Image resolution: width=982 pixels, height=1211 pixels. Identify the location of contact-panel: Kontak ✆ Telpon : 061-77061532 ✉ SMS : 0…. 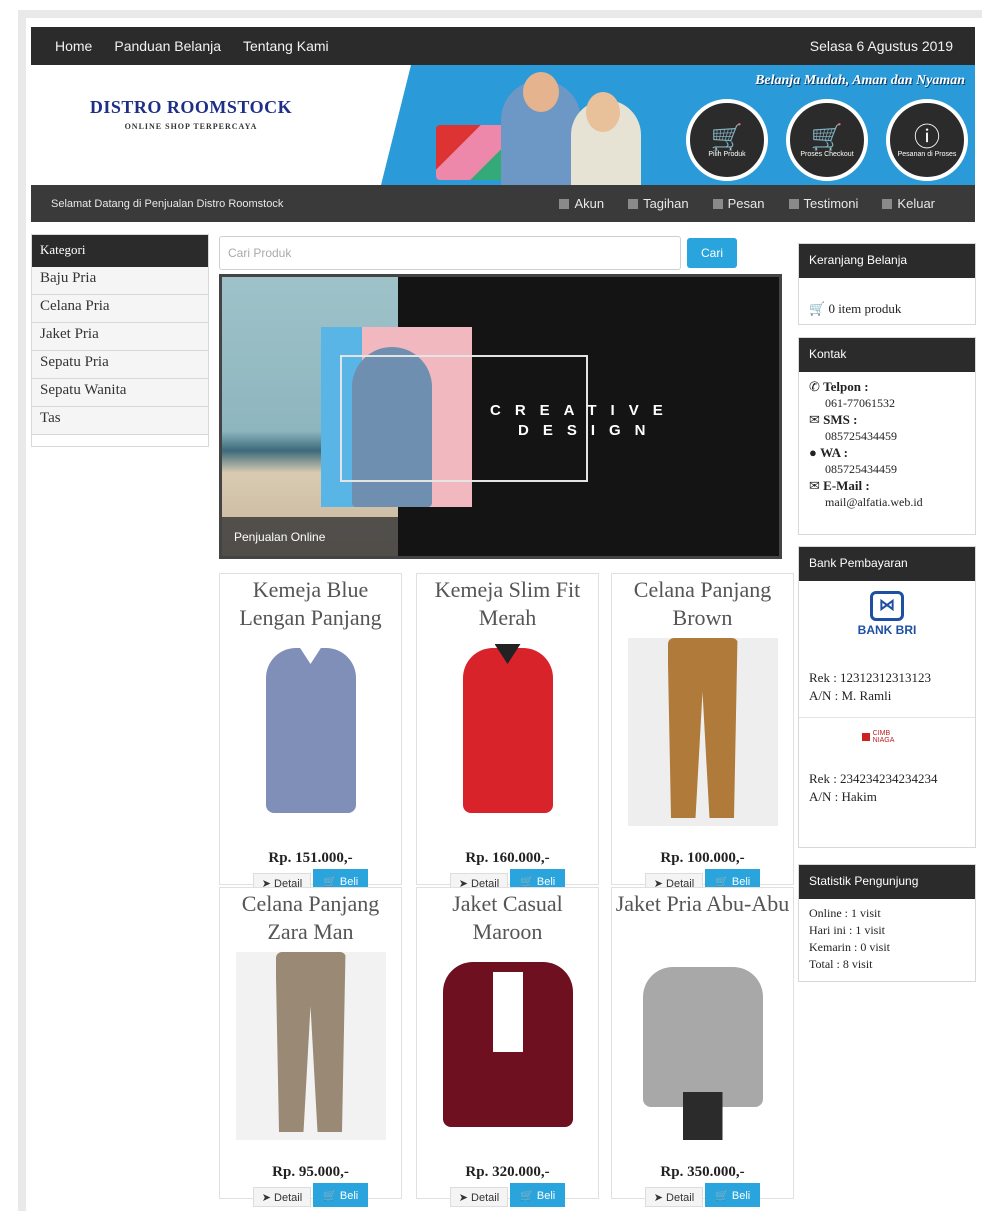
(887, 436).